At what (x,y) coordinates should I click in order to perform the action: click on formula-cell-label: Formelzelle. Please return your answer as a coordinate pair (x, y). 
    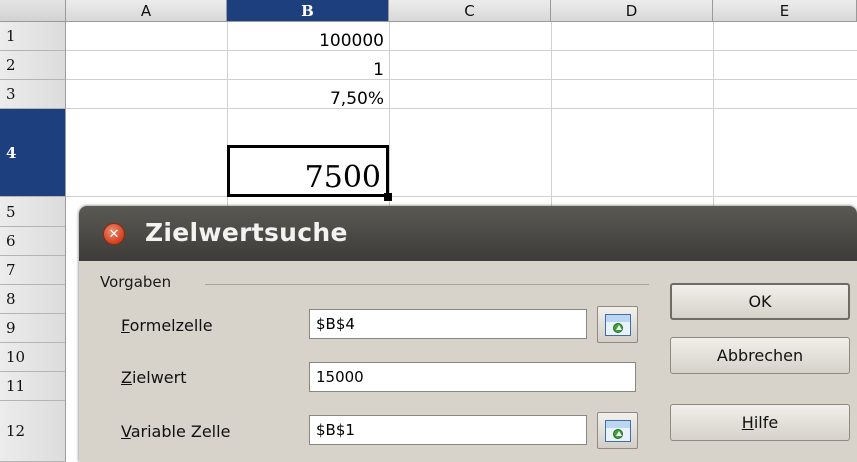
    Looking at the image, I should click on (167, 325).